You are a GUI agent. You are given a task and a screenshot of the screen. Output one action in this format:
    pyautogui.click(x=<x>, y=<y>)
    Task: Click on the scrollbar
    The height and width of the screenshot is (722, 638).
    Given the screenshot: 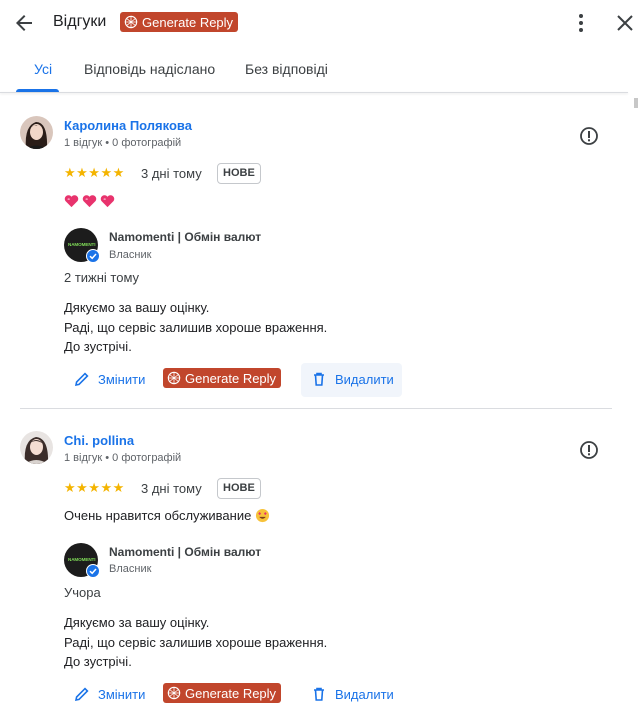 What is the action you would take?
    pyautogui.click(x=636, y=103)
    